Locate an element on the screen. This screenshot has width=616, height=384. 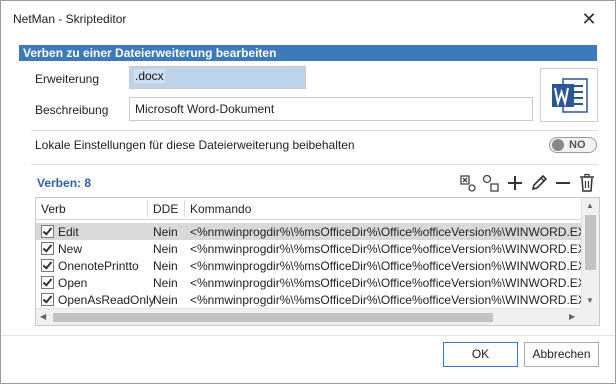
column-header-command: Kommando is located at coordinates (220, 209).